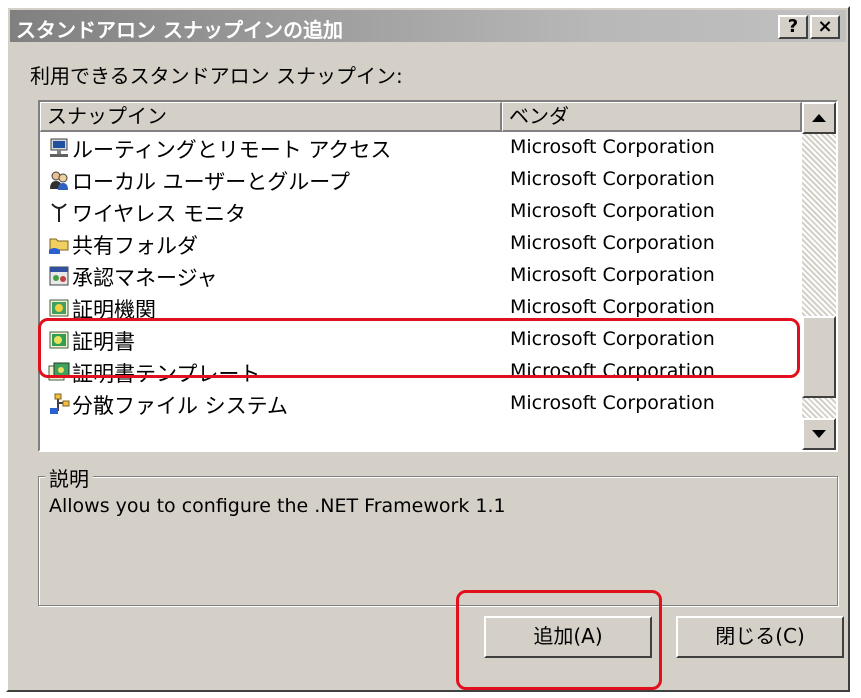 The image size is (861, 698). I want to click on snapin-name: 証明機関, so click(114, 310).